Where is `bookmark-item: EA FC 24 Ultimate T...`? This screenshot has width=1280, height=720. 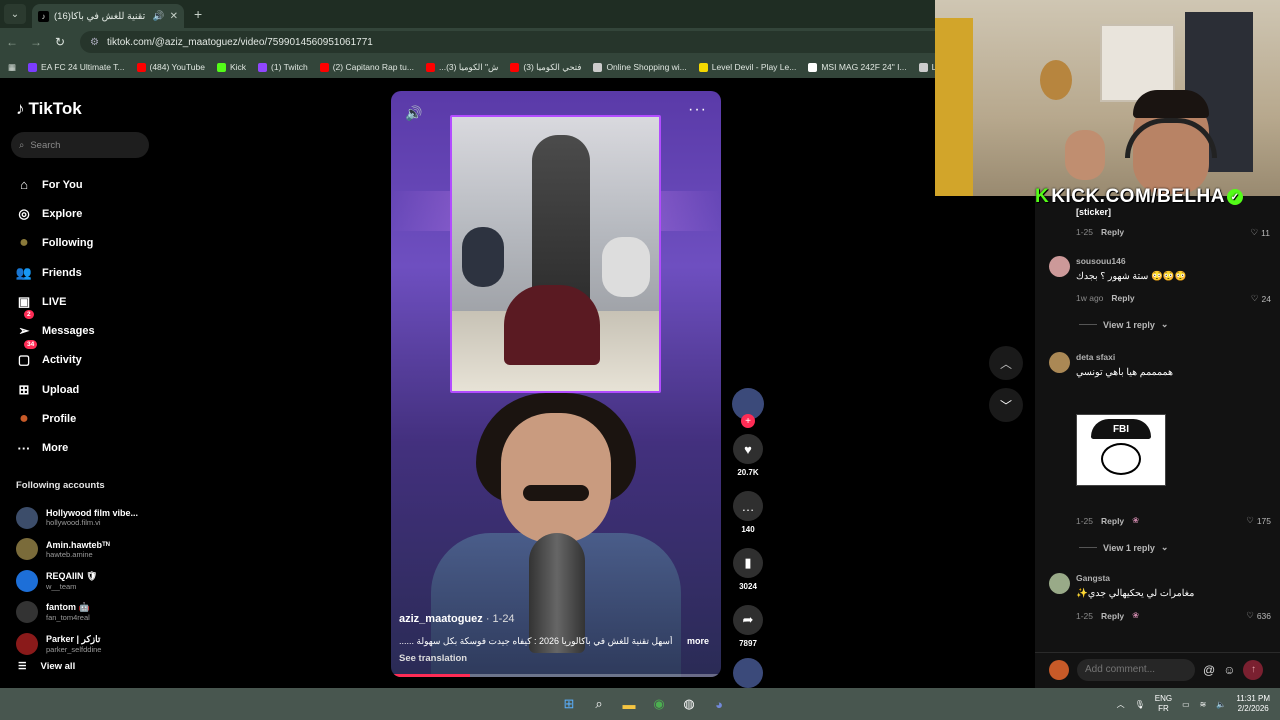
bookmark-item: EA FC 24 Ultimate T... is located at coordinates (76, 67).